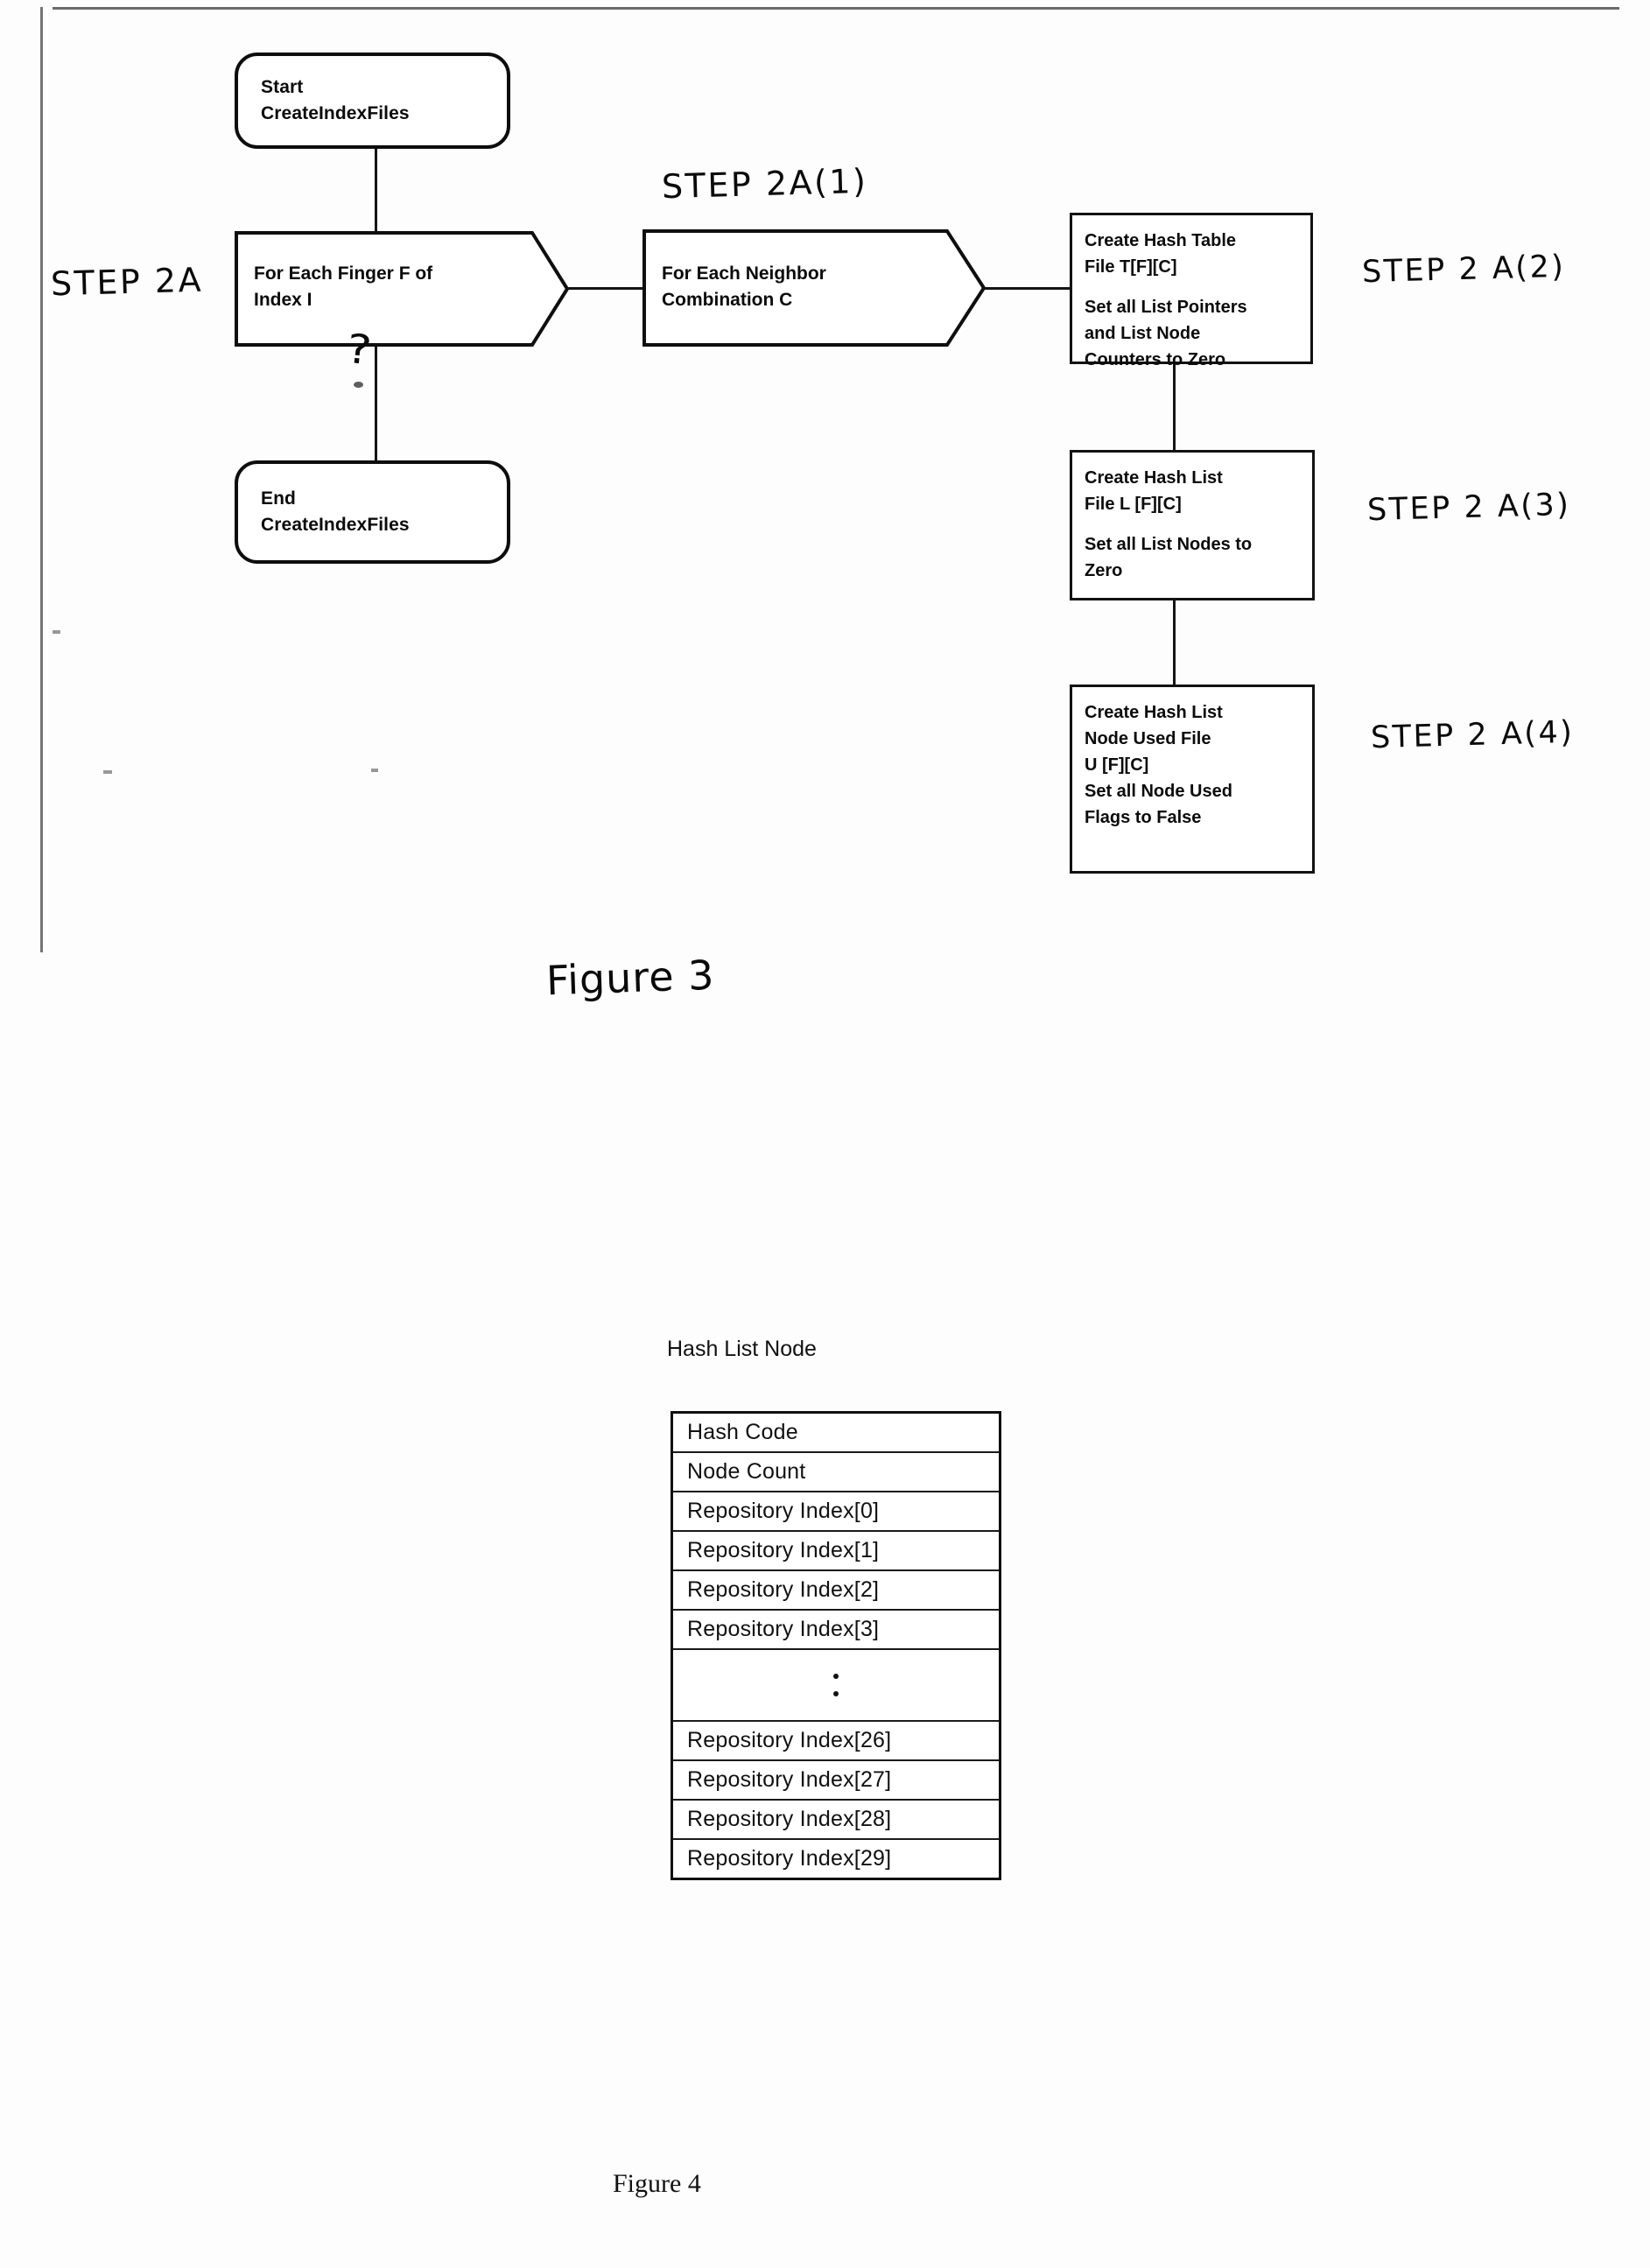 The height and width of the screenshot is (2268, 1650). What do you see at coordinates (746, 1471) in the screenshot?
I see `table-row-label: Node Count` at bounding box center [746, 1471].